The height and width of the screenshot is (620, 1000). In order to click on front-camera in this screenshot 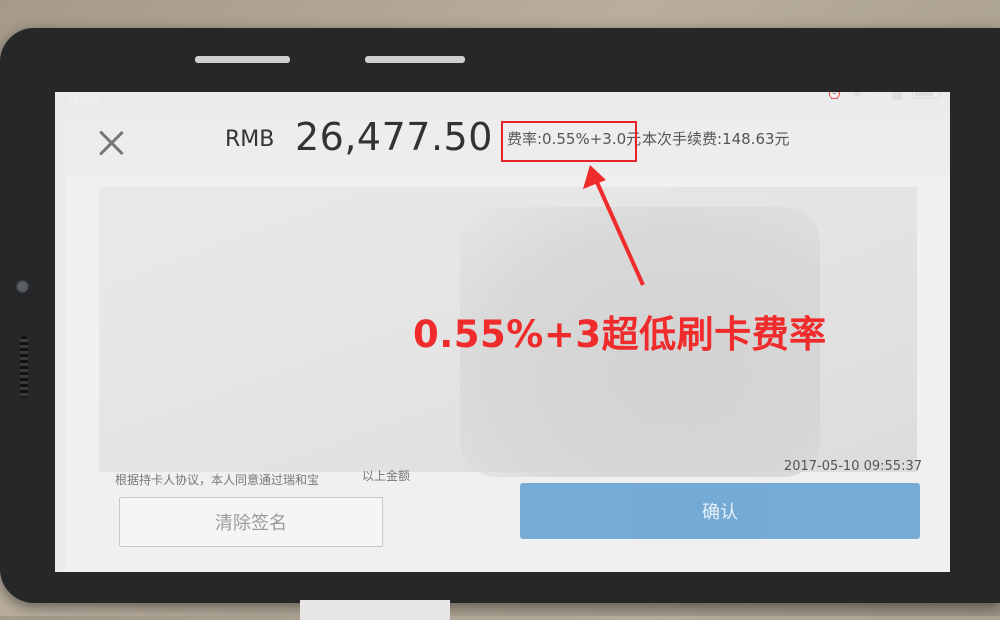, I will do `click(22, 286)`.